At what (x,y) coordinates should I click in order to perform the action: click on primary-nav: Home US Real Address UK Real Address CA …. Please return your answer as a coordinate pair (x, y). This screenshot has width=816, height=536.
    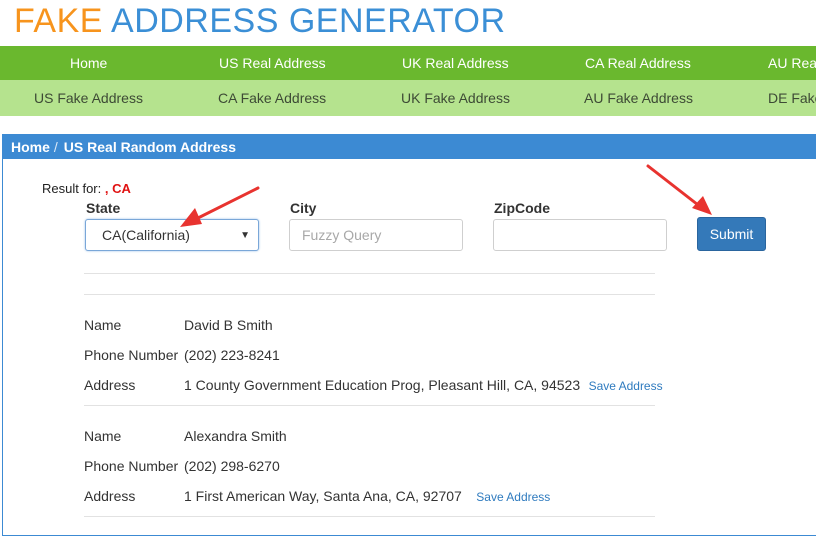
    Looking at the image, I should click on (408, 63).